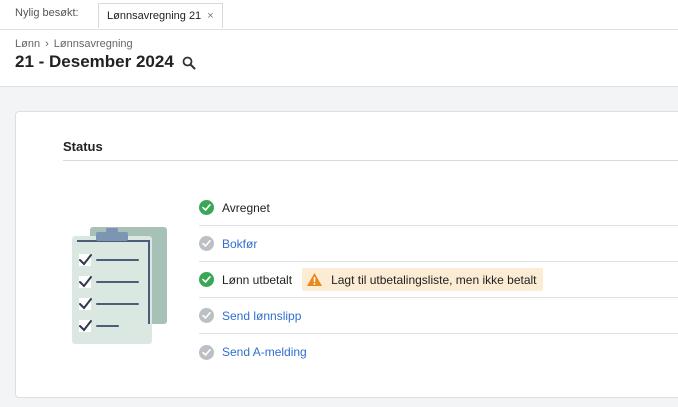 This screenshot has height=407, width=678. Describe the element at coordinates (246, 207) in the screenshot. I see `step-label: Avregnet` at that location.